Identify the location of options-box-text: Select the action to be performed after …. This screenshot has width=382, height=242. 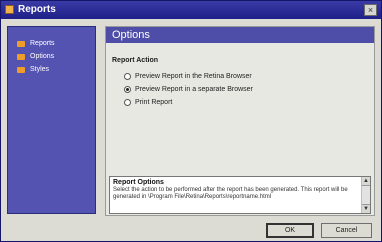
(230, 193).